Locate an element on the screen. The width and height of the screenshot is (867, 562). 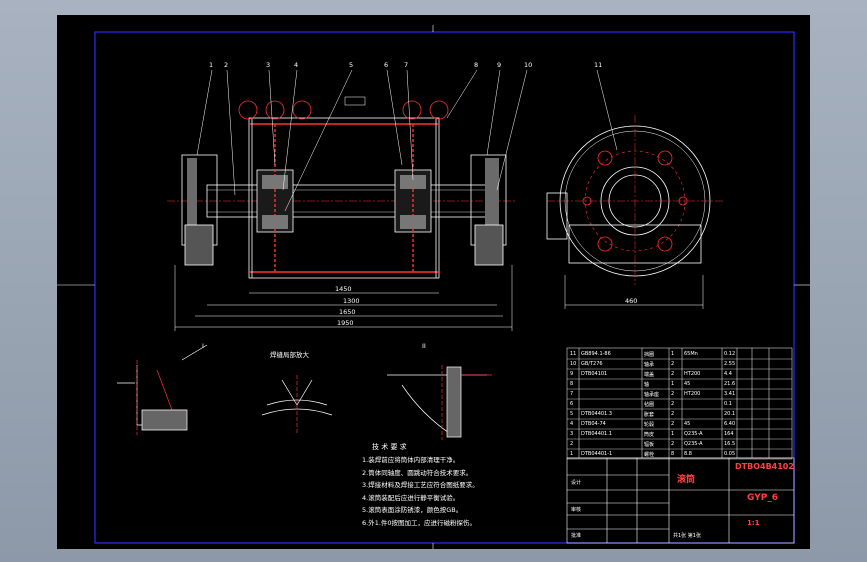
bom-cell: 0.12 is located at coordinates (730, 354).